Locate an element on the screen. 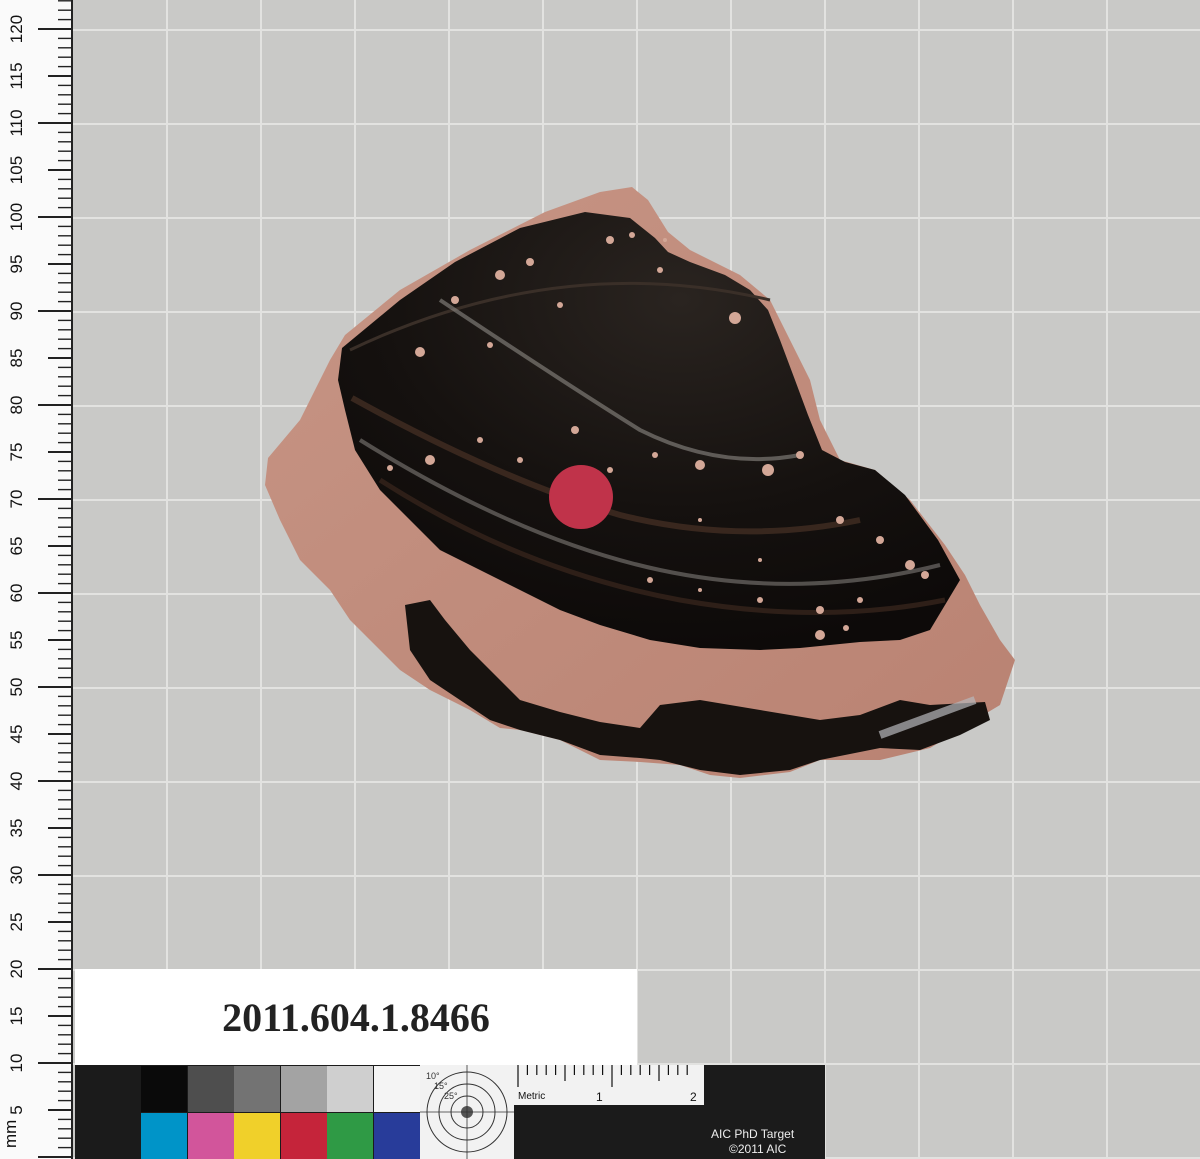 The width and height of the screenshot is (1200, 1159). accession-number: 2011.604.1.8466 is located at coordinates (356, 1017).